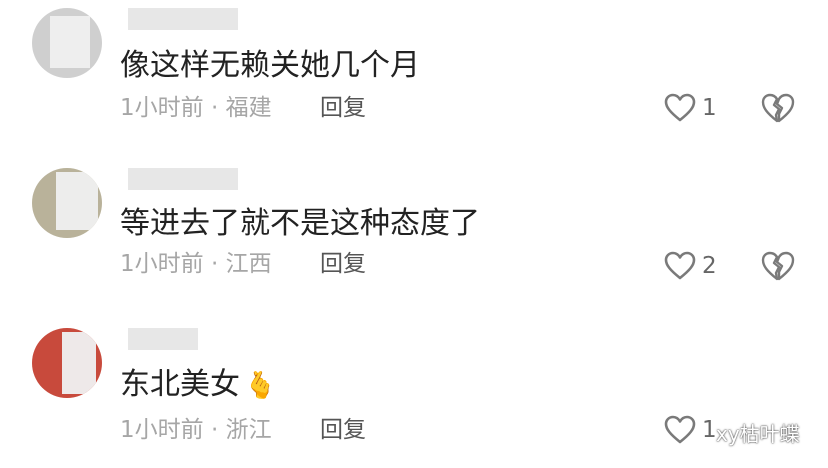 Image resolution: width=828 pixels, height=468 pixels. What do you see at coordinates (270, 65) in the screenshot?
I see `comment-text: 像这样无赖关她几个月` at bounding box center [270, 65].